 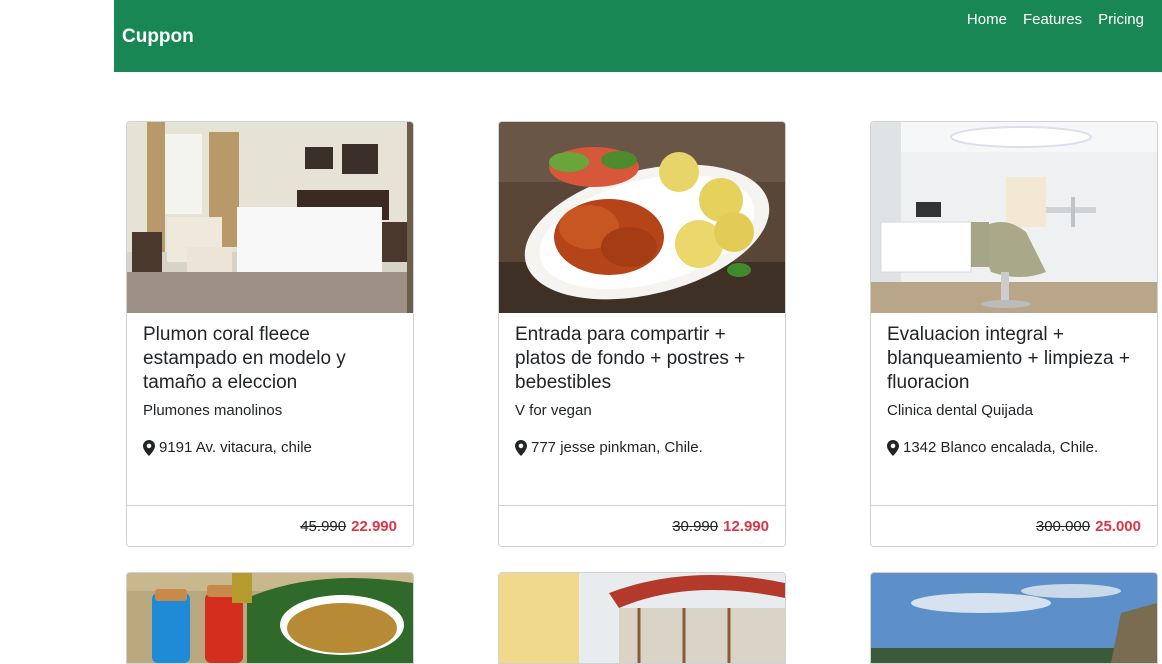 What do you see at coordinates (638, 36) in the screenshot?
I see `navbar: Cuppon Home Features Pricing` at bounding box center [638, 36].